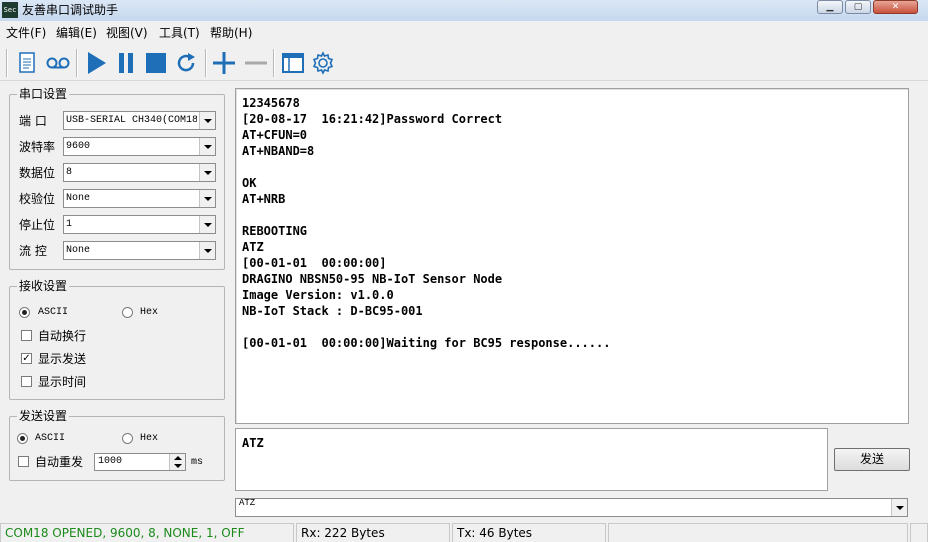 The height and width of the screenshot is (542, 928). I want to click on window-icon, so click(293, 63).